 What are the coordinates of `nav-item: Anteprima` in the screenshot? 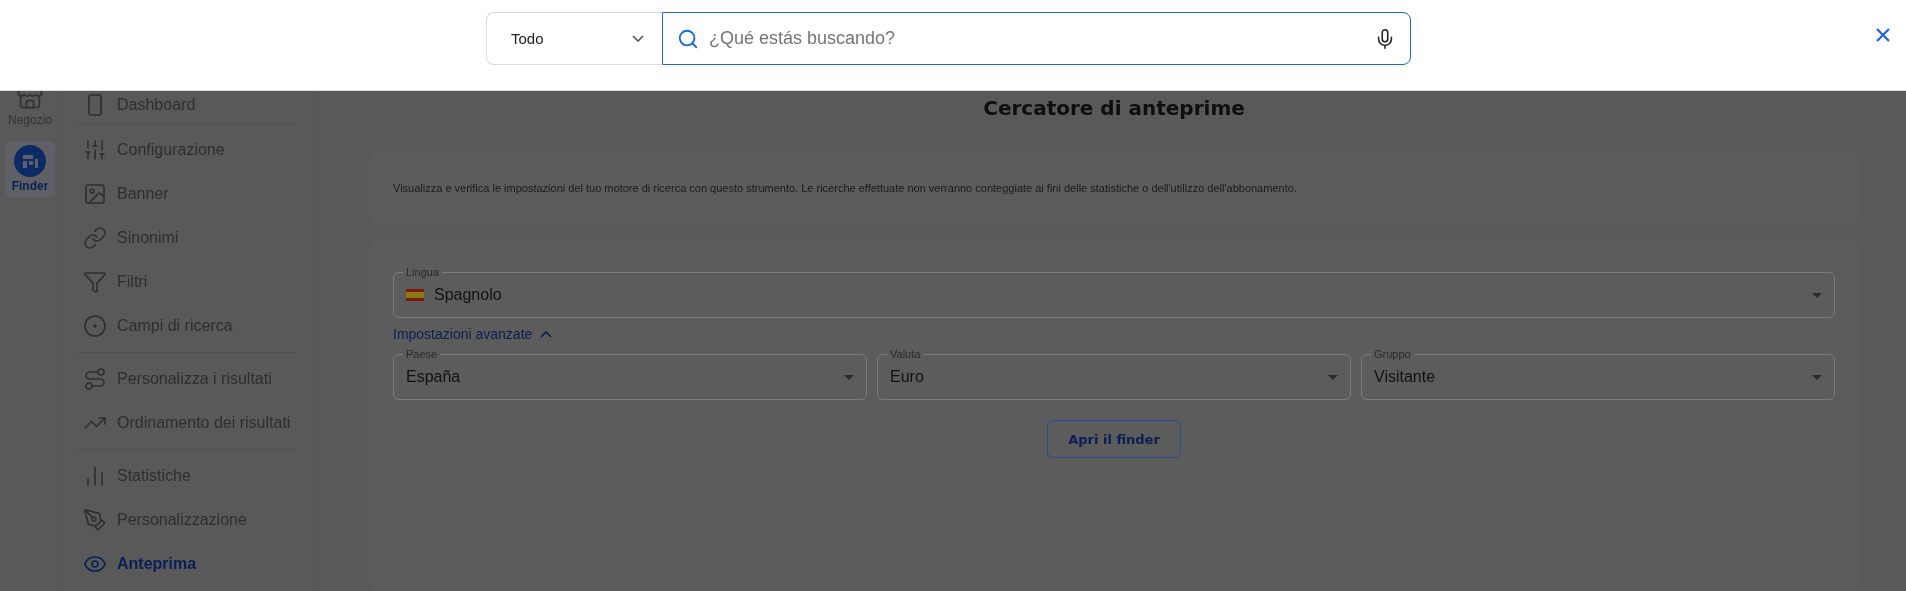 It's located at (187, 564).